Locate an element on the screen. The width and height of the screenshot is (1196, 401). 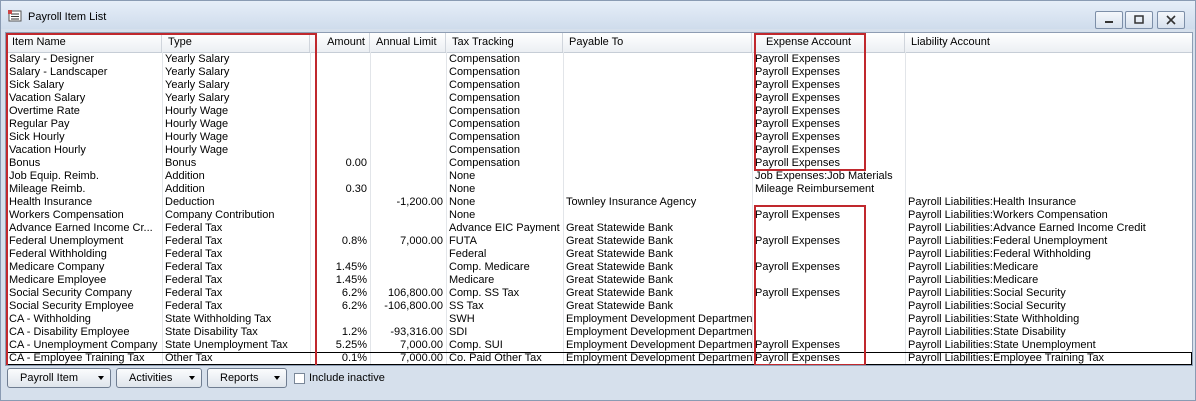
payroll-item-button: Payroll Item is located at coordinates (59, 378).